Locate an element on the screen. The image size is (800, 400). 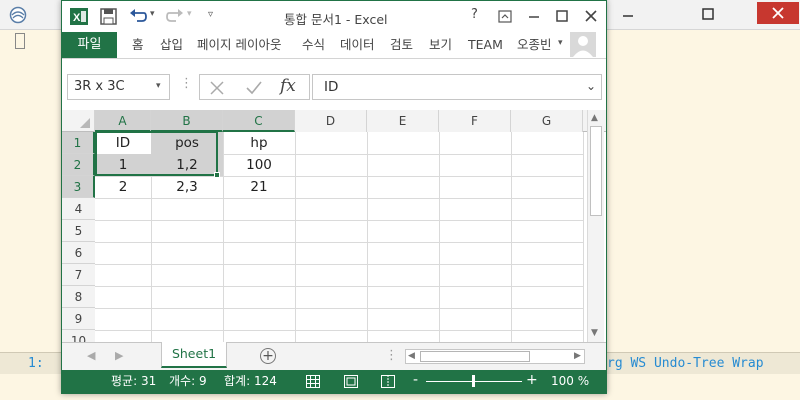
ribbon-divider is located at coordinates (334, 58).